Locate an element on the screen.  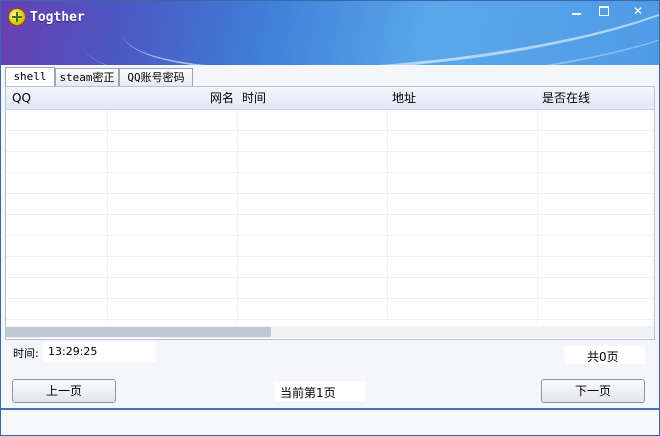
maximize-button is located at coordinates (604, 11).